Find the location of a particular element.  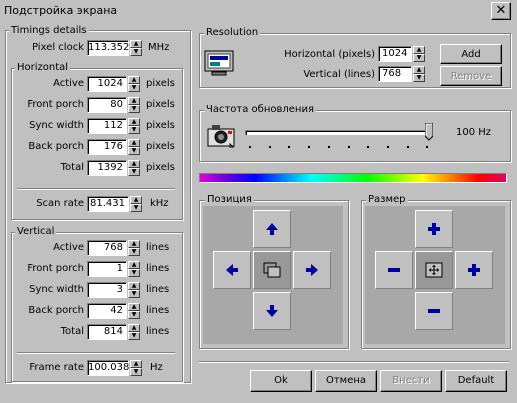

cancel-button: Отмена is located at coordinates (346, 381).